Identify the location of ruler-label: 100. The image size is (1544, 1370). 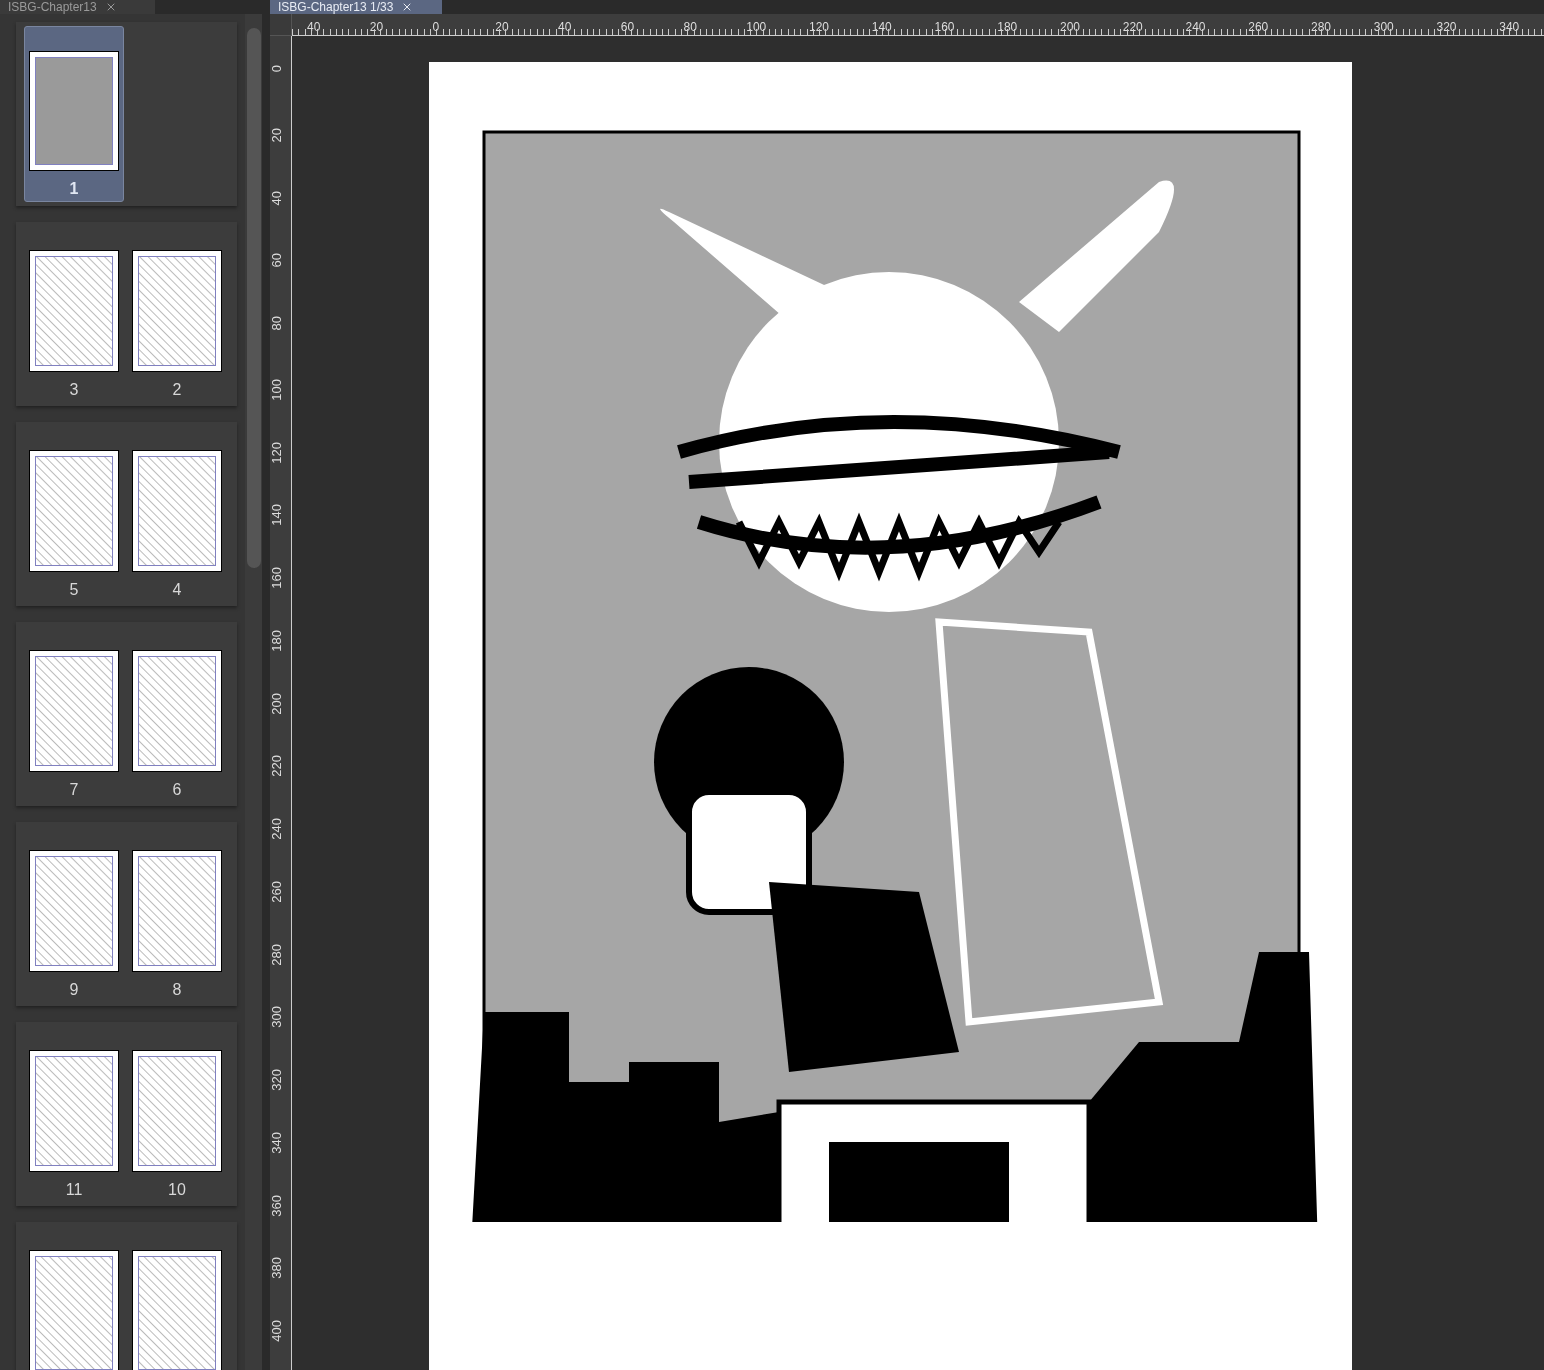
(276, 389).